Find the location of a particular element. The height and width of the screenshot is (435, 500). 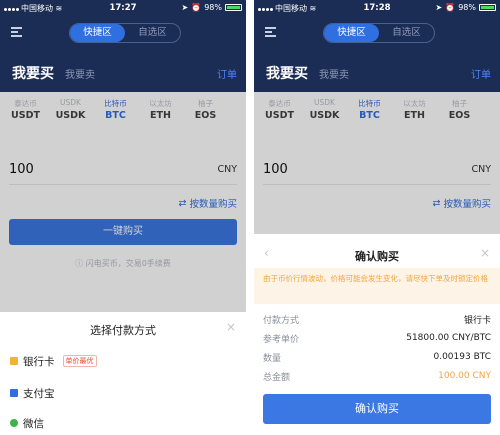

best-price-badge: 单价最优 is located at coordinates (79, 361).